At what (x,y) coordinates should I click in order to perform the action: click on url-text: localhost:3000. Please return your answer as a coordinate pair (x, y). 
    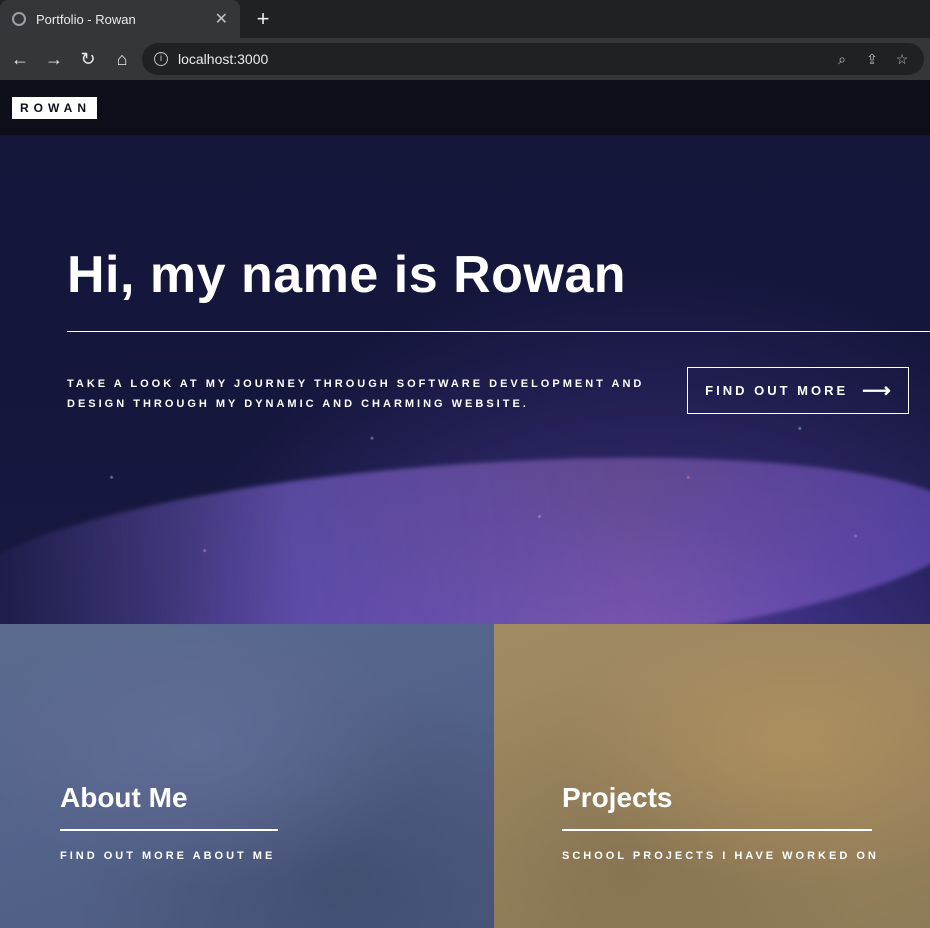
    Looking at the image, I should click on (500, 59).